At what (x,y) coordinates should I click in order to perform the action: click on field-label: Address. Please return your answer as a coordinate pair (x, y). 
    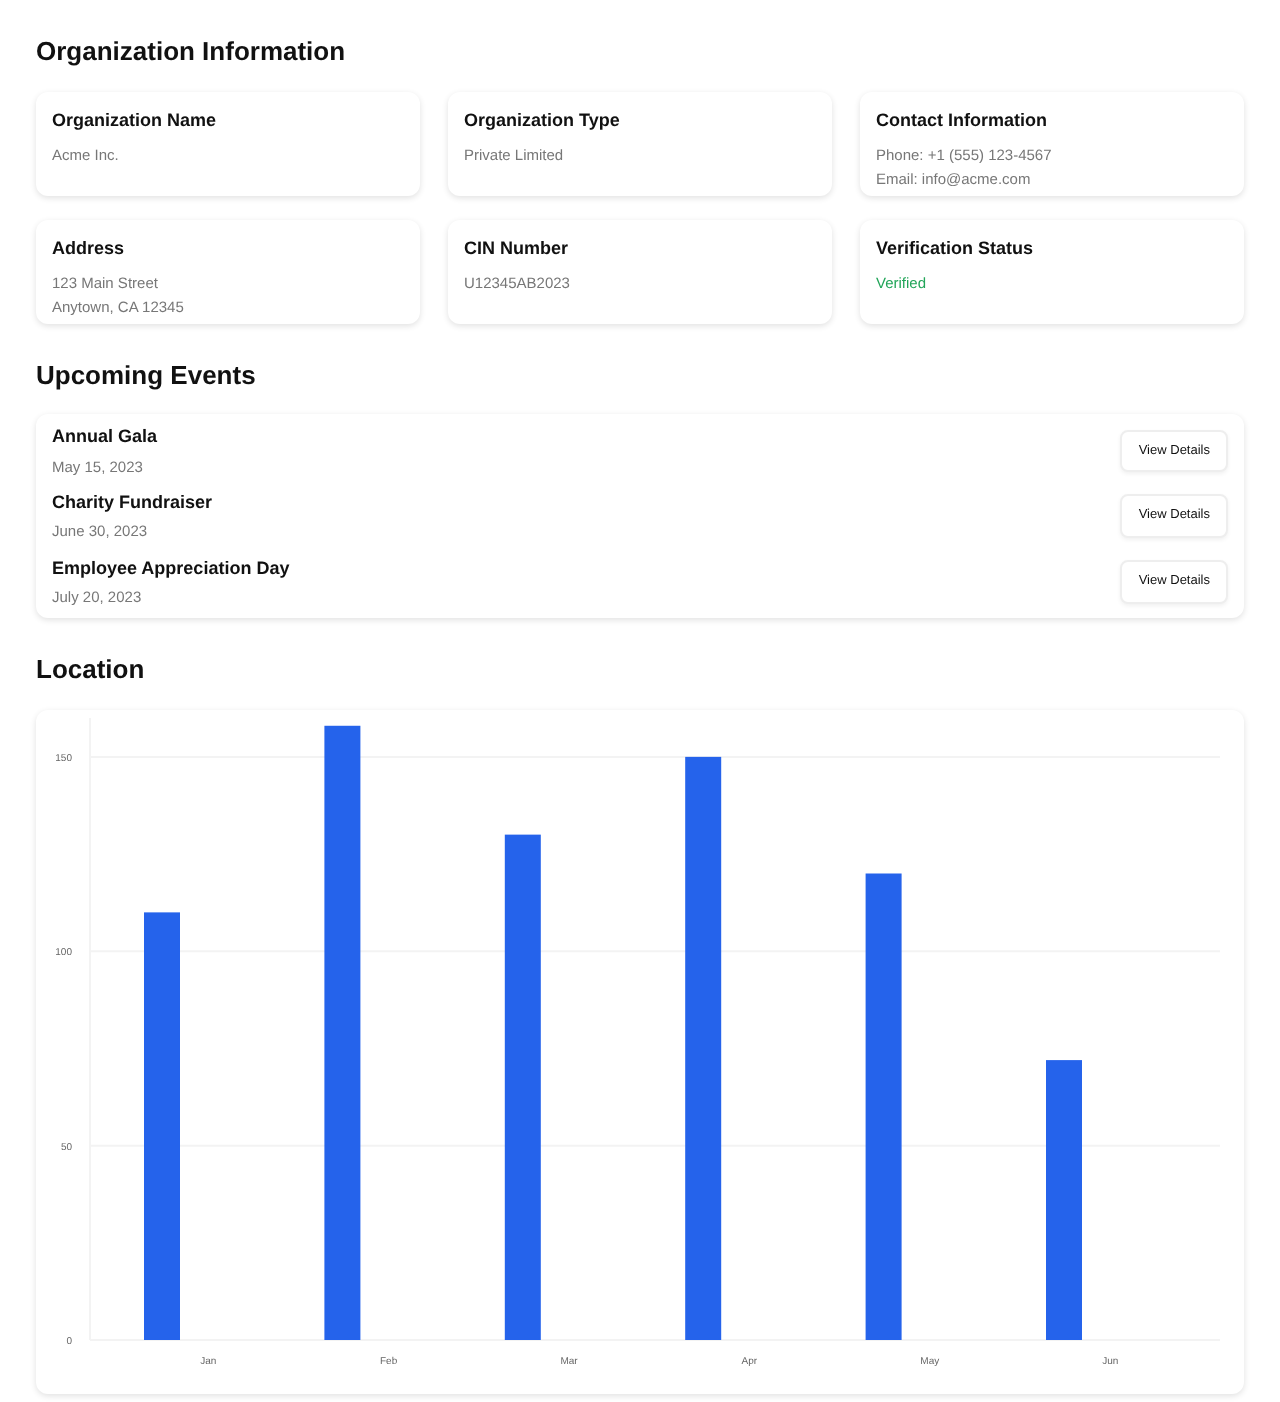
    Looking at the image, I should click on (89, 248).